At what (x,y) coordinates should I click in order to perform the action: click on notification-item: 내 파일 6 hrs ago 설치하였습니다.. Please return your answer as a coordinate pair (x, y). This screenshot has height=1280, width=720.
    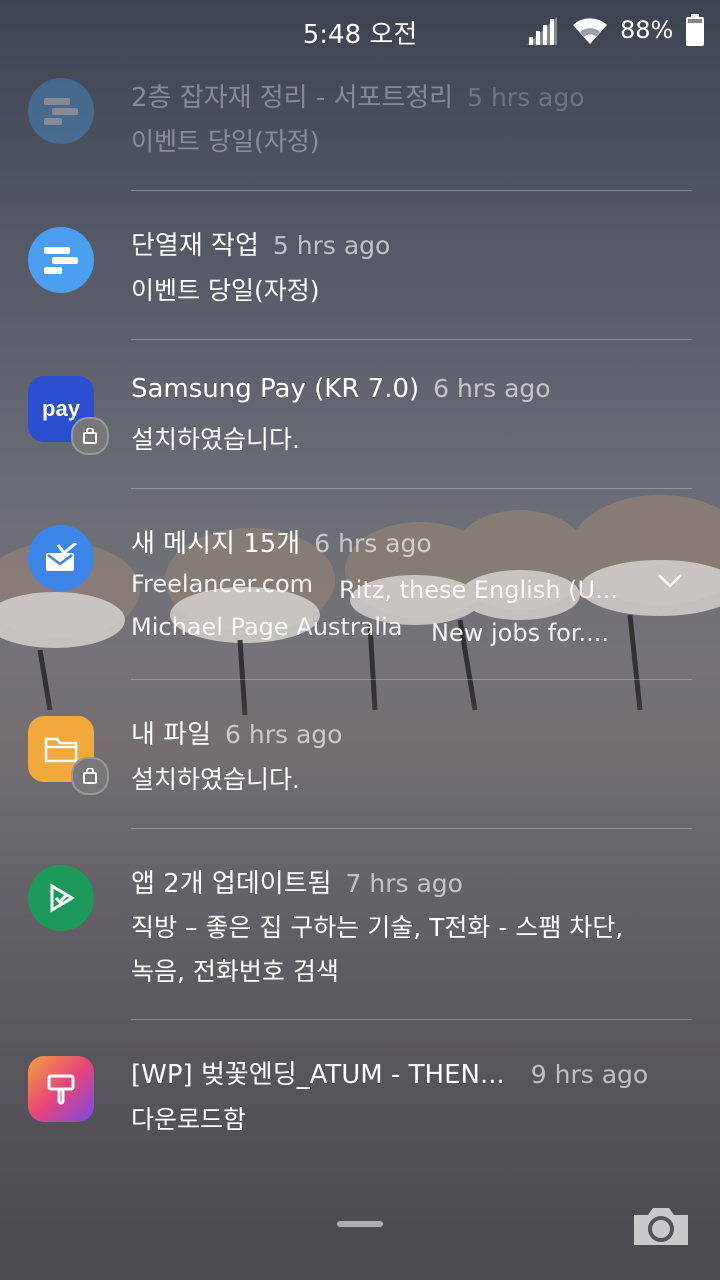
    Looking at the image, I should click on (360, 754).